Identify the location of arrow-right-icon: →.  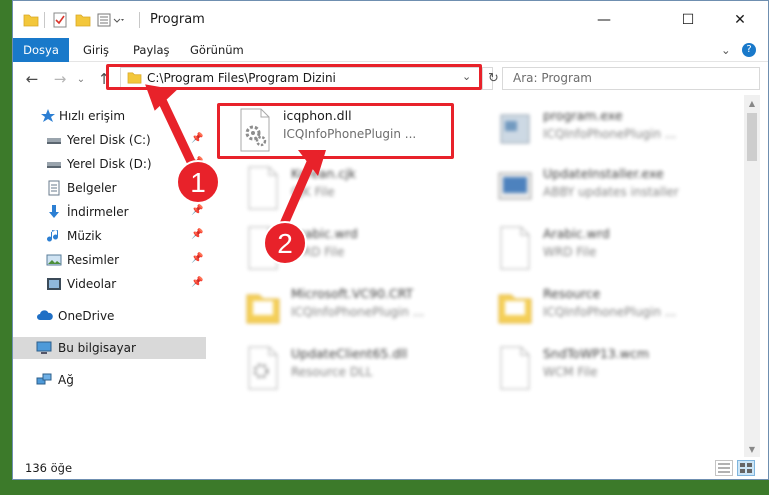
(60, 79).